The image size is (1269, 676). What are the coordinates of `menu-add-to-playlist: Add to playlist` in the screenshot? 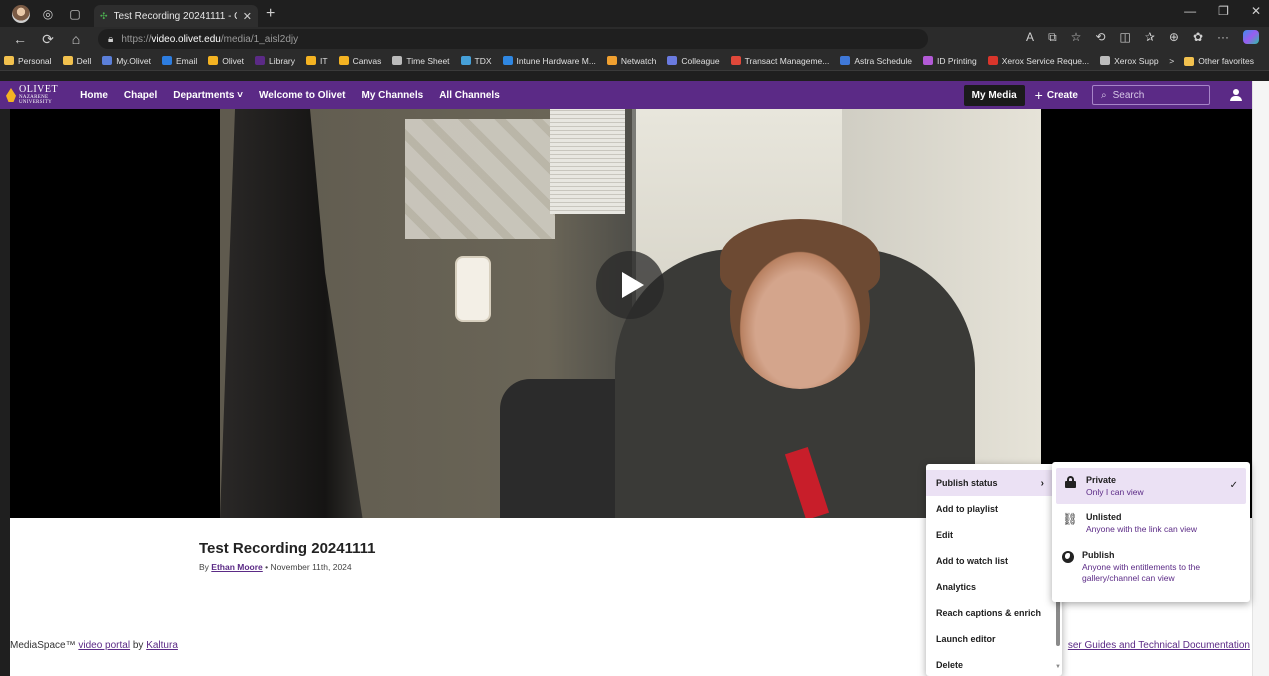 It's located at (994, 509).